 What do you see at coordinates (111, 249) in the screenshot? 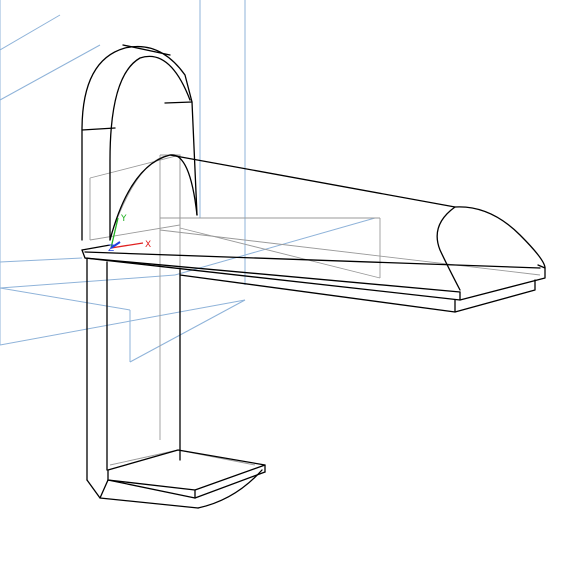
I see `z-axis-label: Z` at bounding box center [111, 249].